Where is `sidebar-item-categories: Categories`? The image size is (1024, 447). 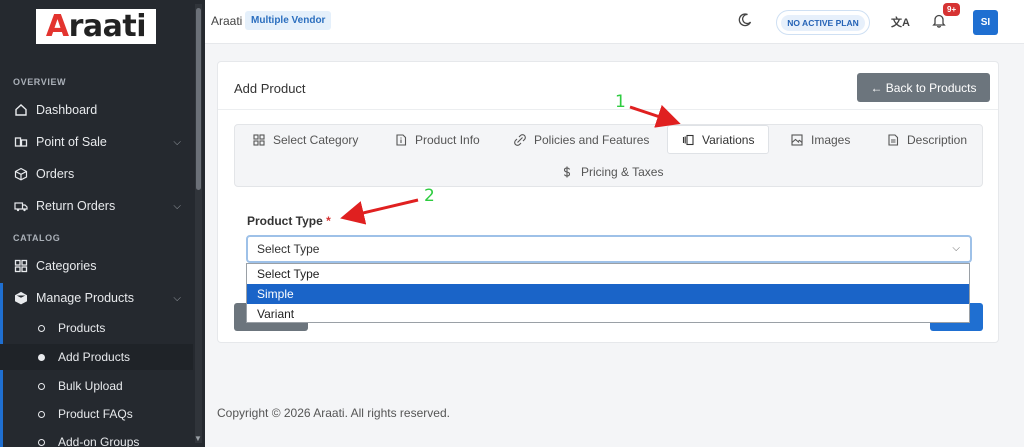
sidebar-item-categories: Categories is located at coordinates (96, 266).